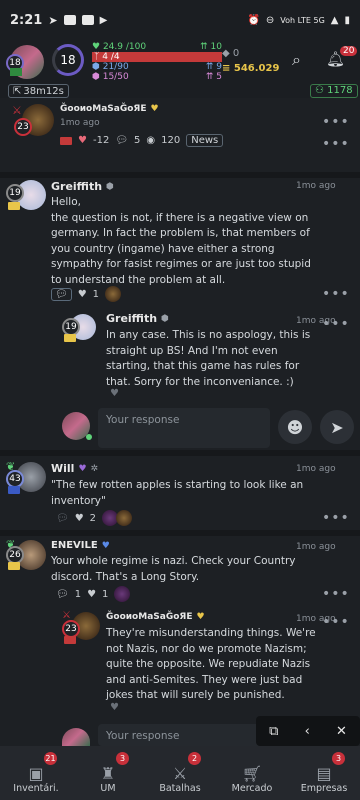 The height and width of the screenshot is (800, 360). I want to click on timer-value: 38m12s, so click(43, 91).